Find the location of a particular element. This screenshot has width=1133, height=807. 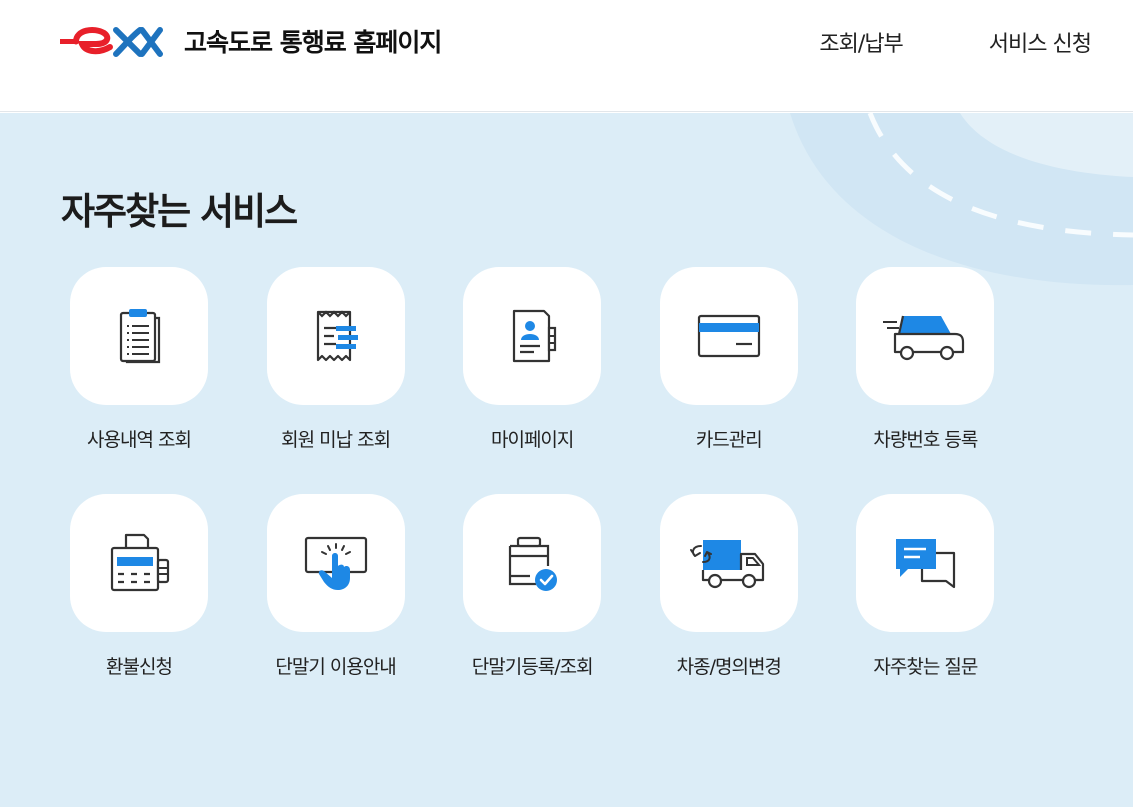

service-terminal-guide: 단말기 이용안내 is located at coordinates (336, 586).